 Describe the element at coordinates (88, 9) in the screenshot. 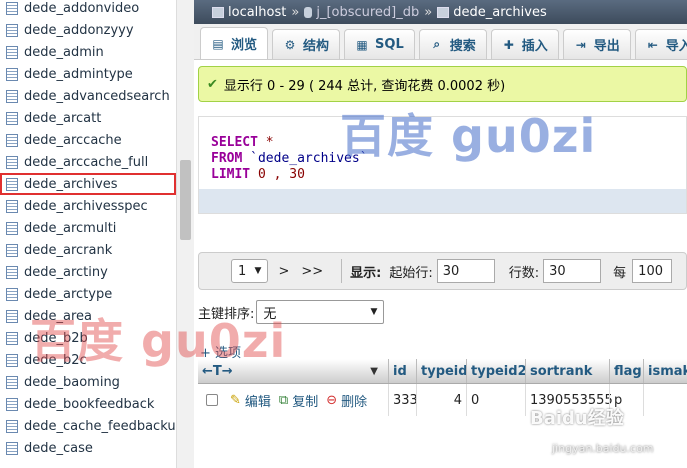

I see `sidebar-item-dede_addonvideo: dede_addonvideo` at that location.